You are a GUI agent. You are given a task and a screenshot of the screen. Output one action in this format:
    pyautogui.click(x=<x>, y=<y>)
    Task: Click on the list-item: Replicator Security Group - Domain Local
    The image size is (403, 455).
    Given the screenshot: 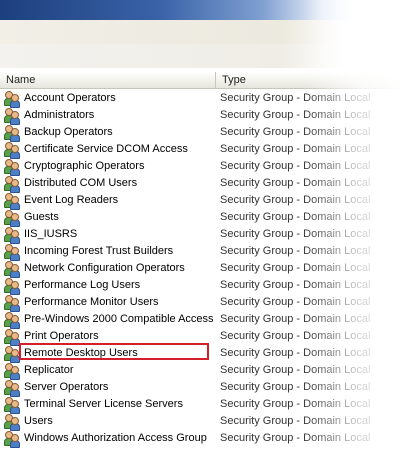 What is the action you would take?
    pyautogui.click(x=201, y=371)
    